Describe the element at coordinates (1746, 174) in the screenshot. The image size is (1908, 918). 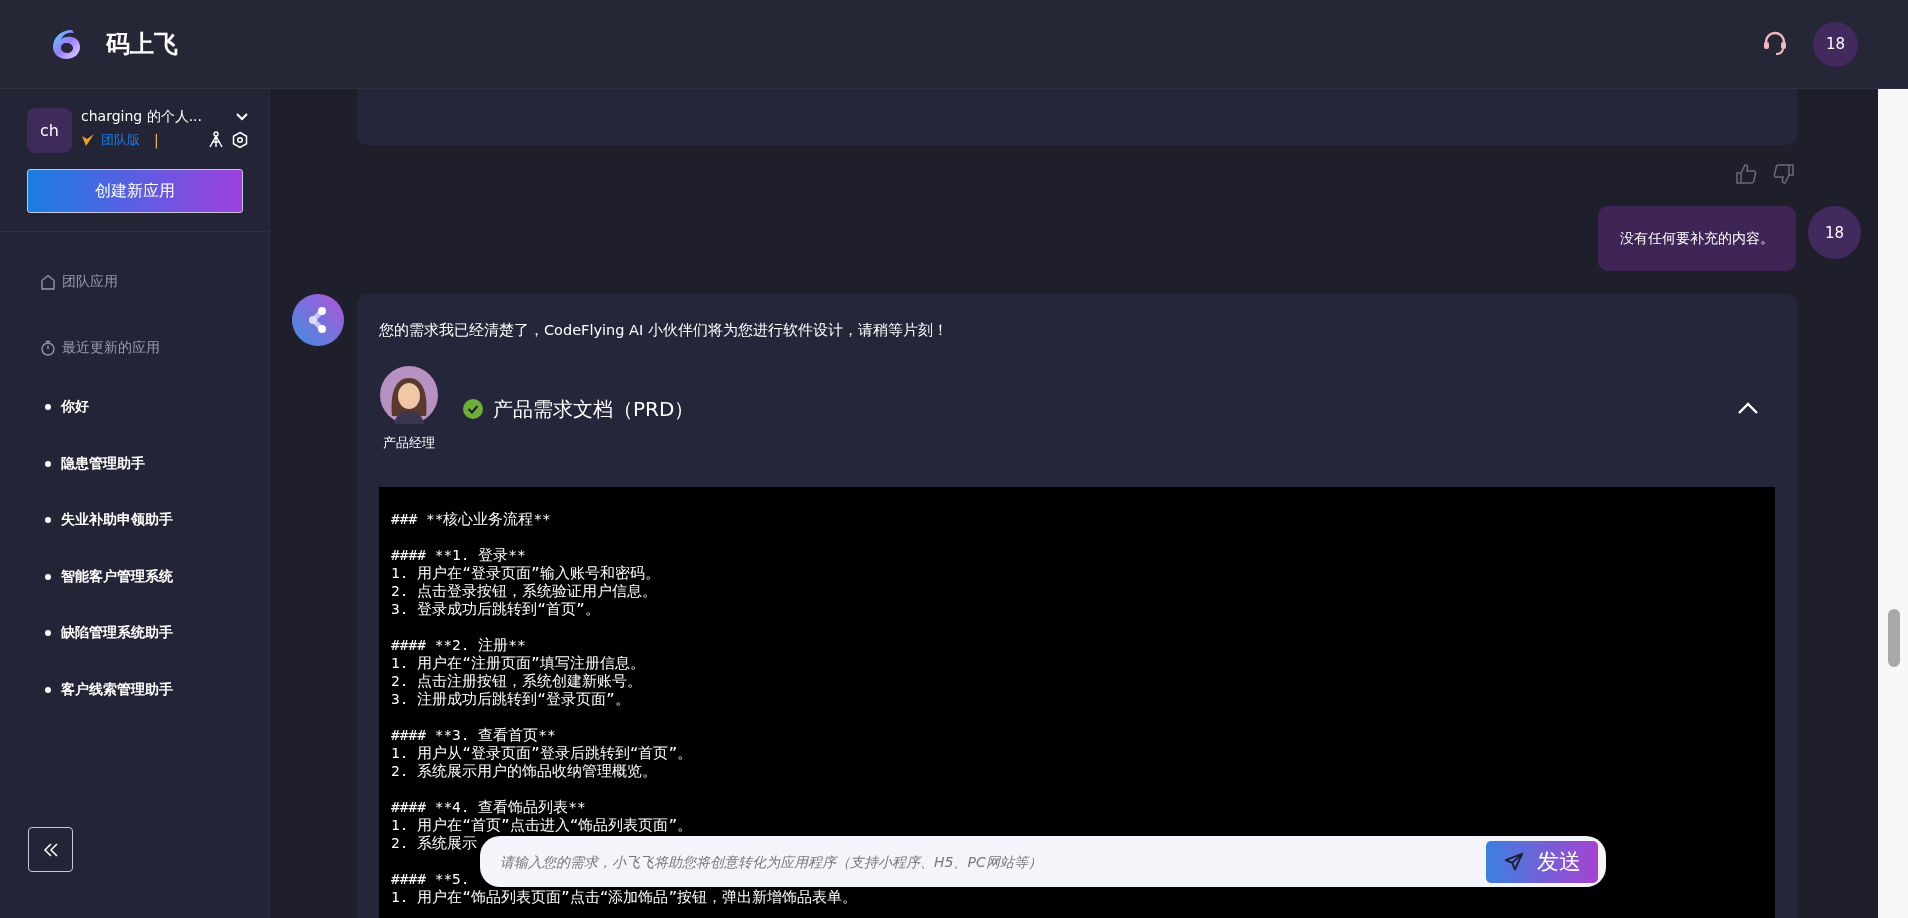
I see `thumbs-up-icon` at that location.